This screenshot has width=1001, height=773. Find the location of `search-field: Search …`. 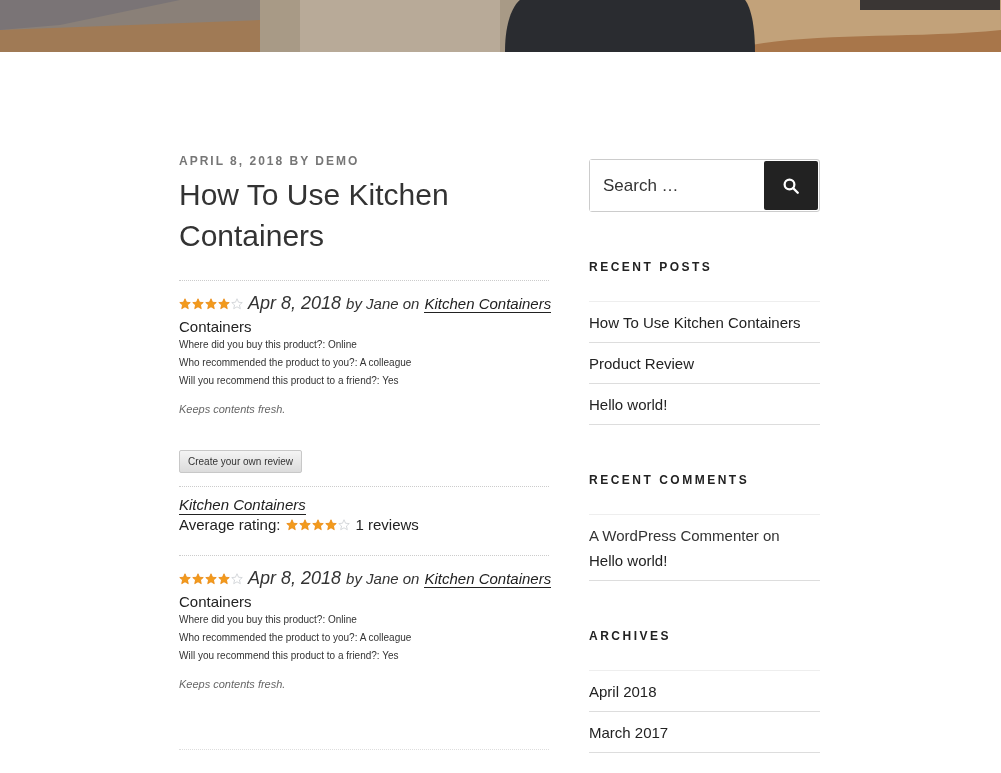

search-field: Search … is located at coordinates (704, 185).